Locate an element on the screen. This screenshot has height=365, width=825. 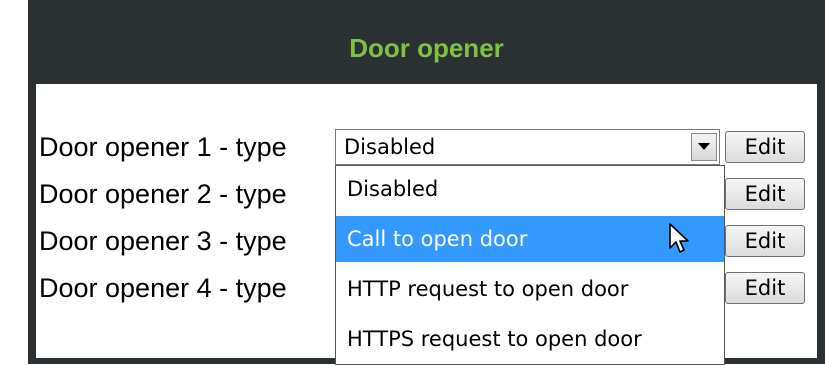
panel-title: Door opener is located at coordinates (426, 48).